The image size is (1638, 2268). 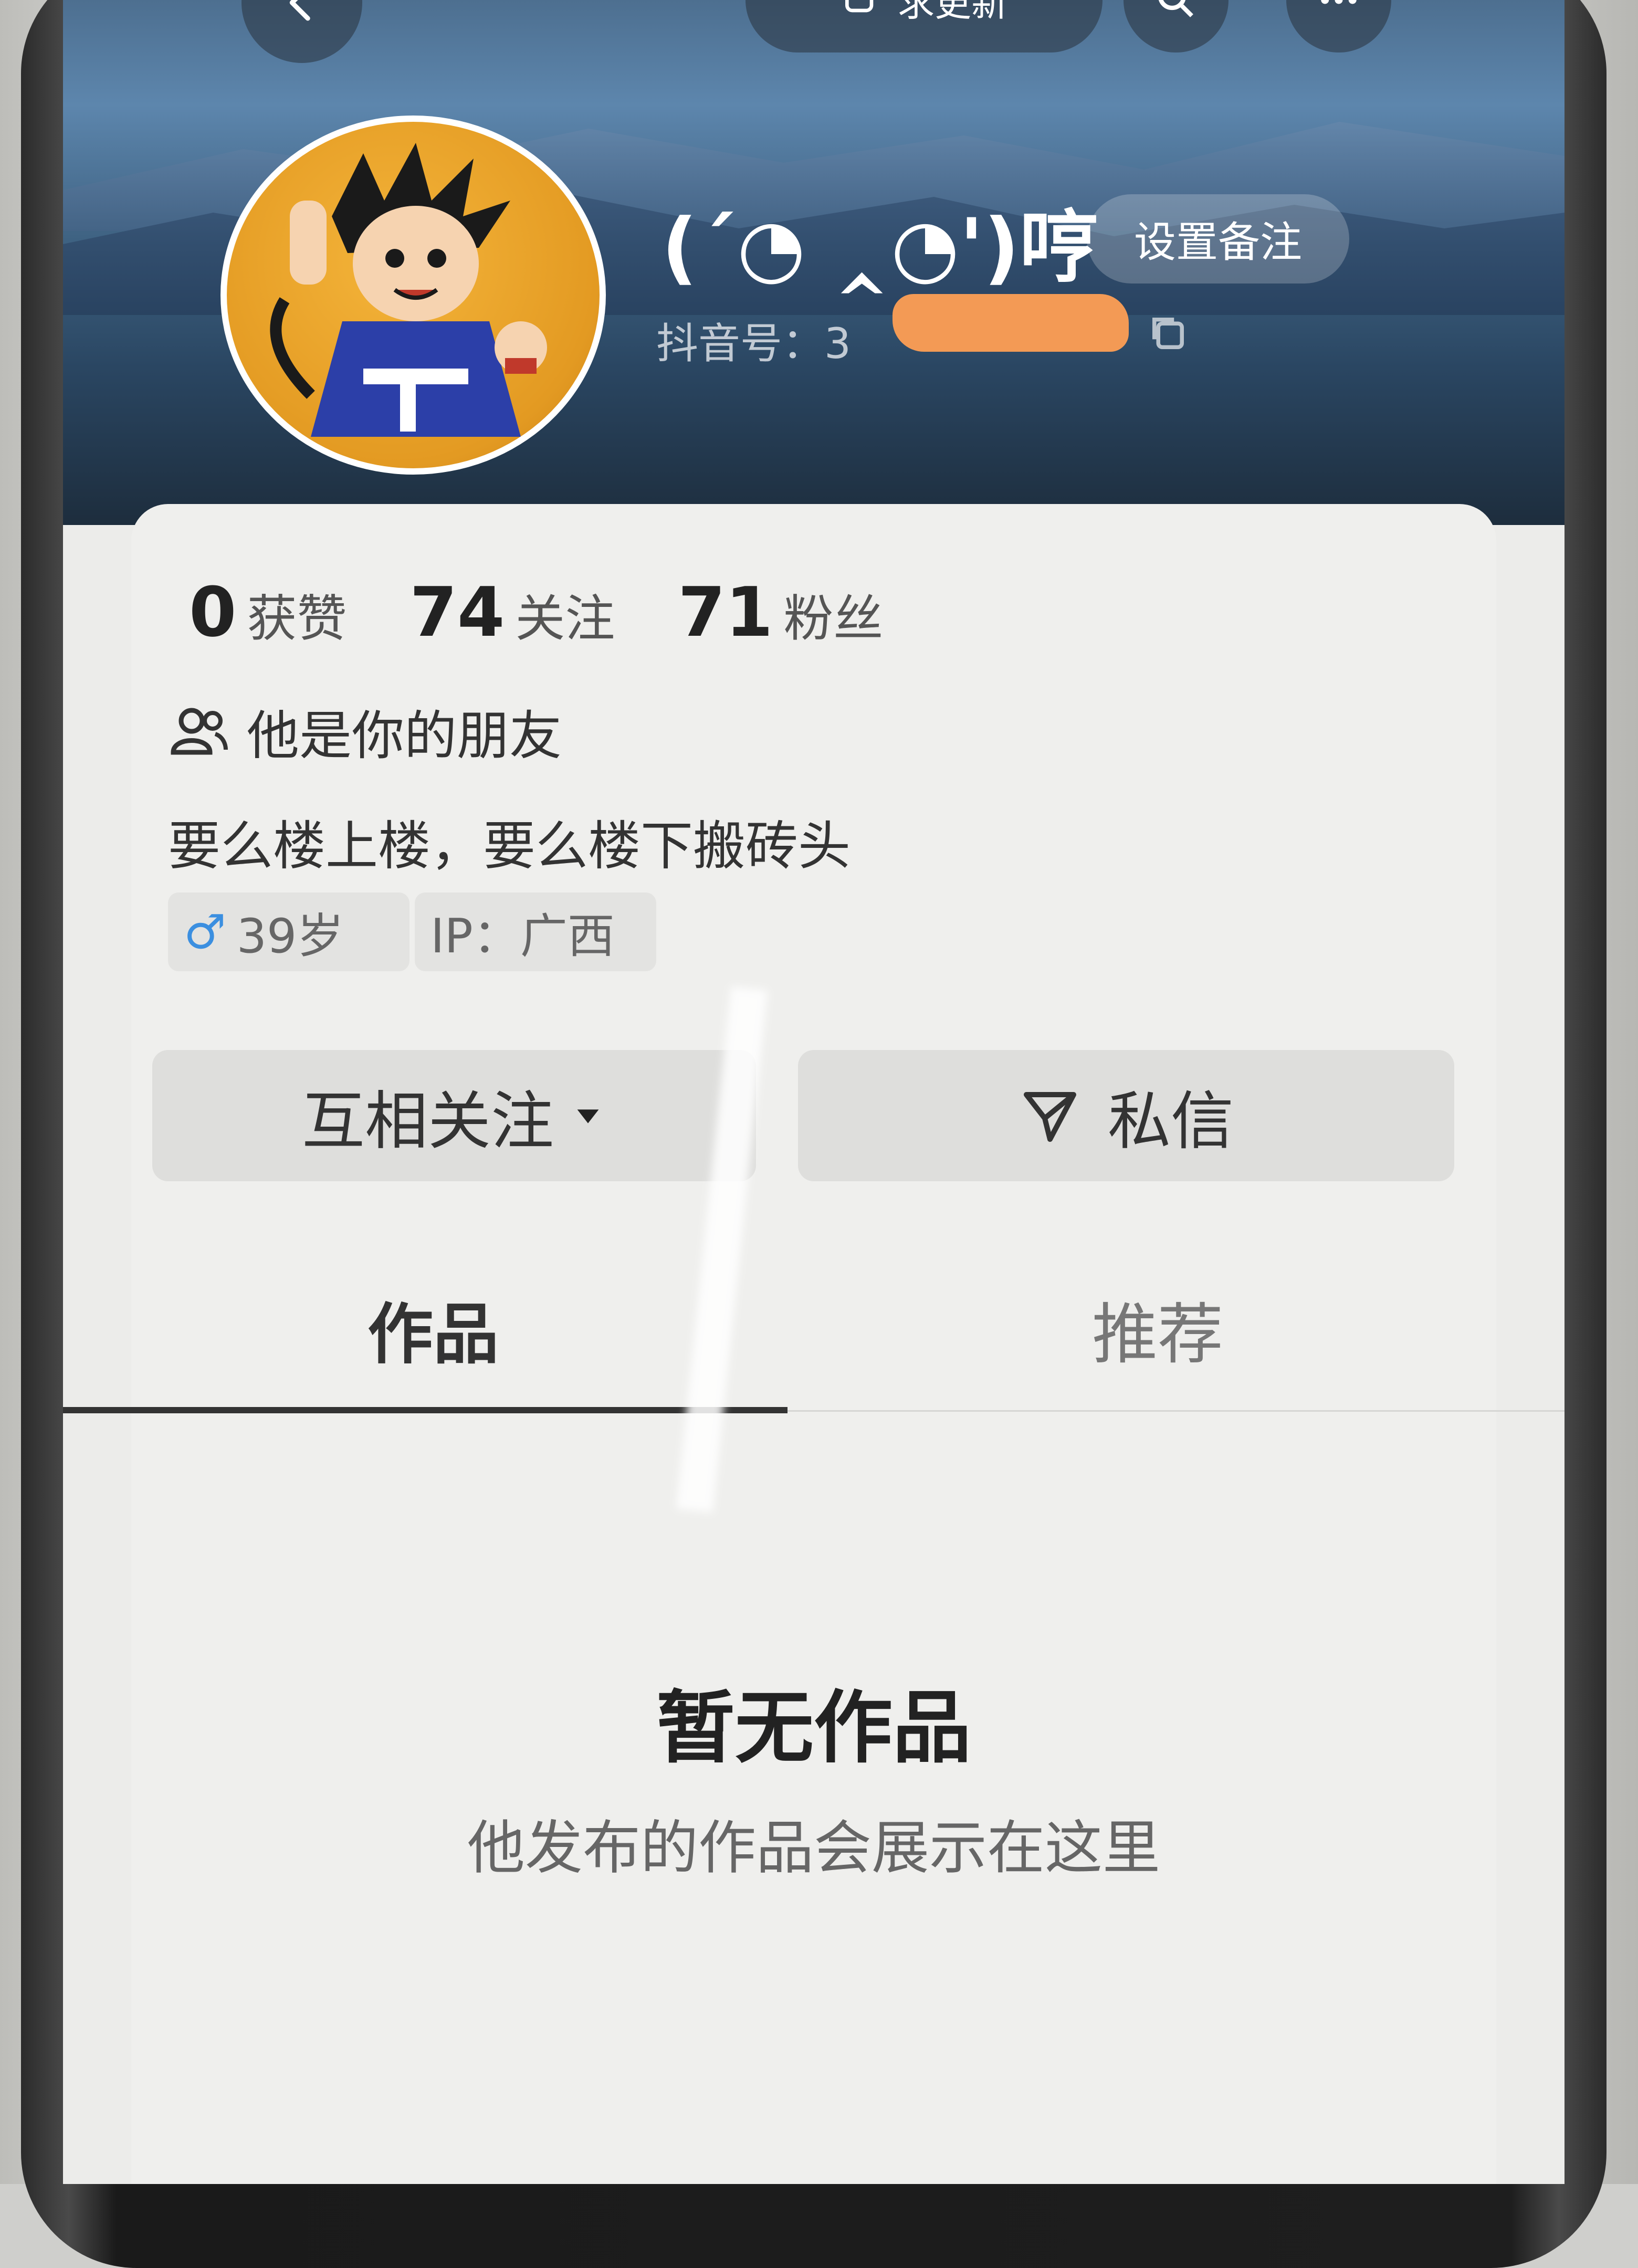 What do you see at coordinates (753, 343) in the screenshot?
I see `douyin-id: 抖音号：3` at bounding box center [753, 343].